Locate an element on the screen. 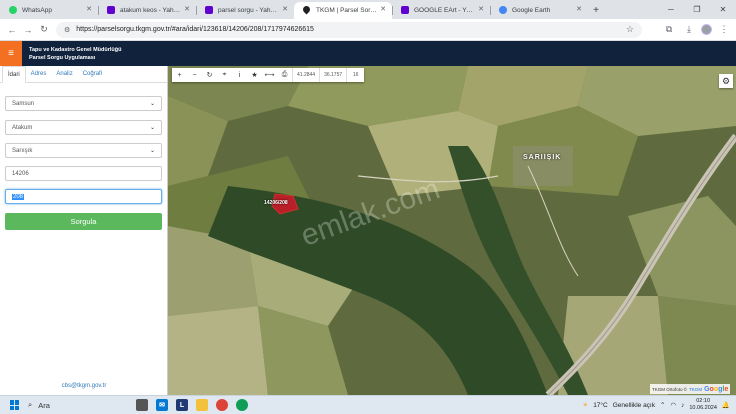  parcel-label: 14206/208 is located at coordinates (276, 203).